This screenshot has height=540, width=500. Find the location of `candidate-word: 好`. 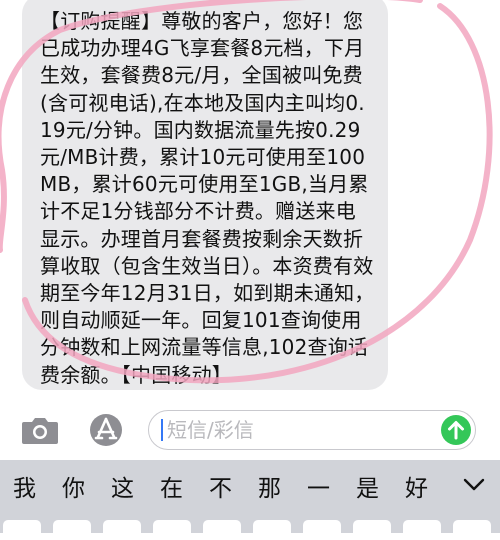

candidate-word: 好 is located at coordinates (416, 489).